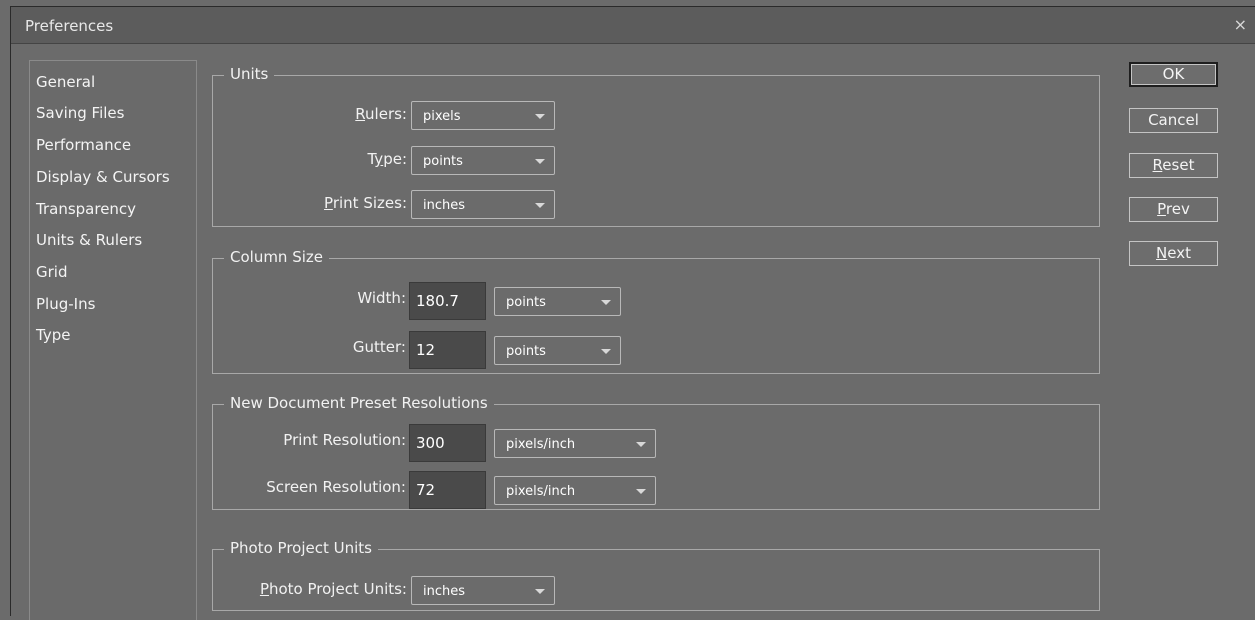 This screenshot has height=620, width=1255. Describe the element at coordinates (447, 350) in the screenshot. I see `gutter-input` at that location.